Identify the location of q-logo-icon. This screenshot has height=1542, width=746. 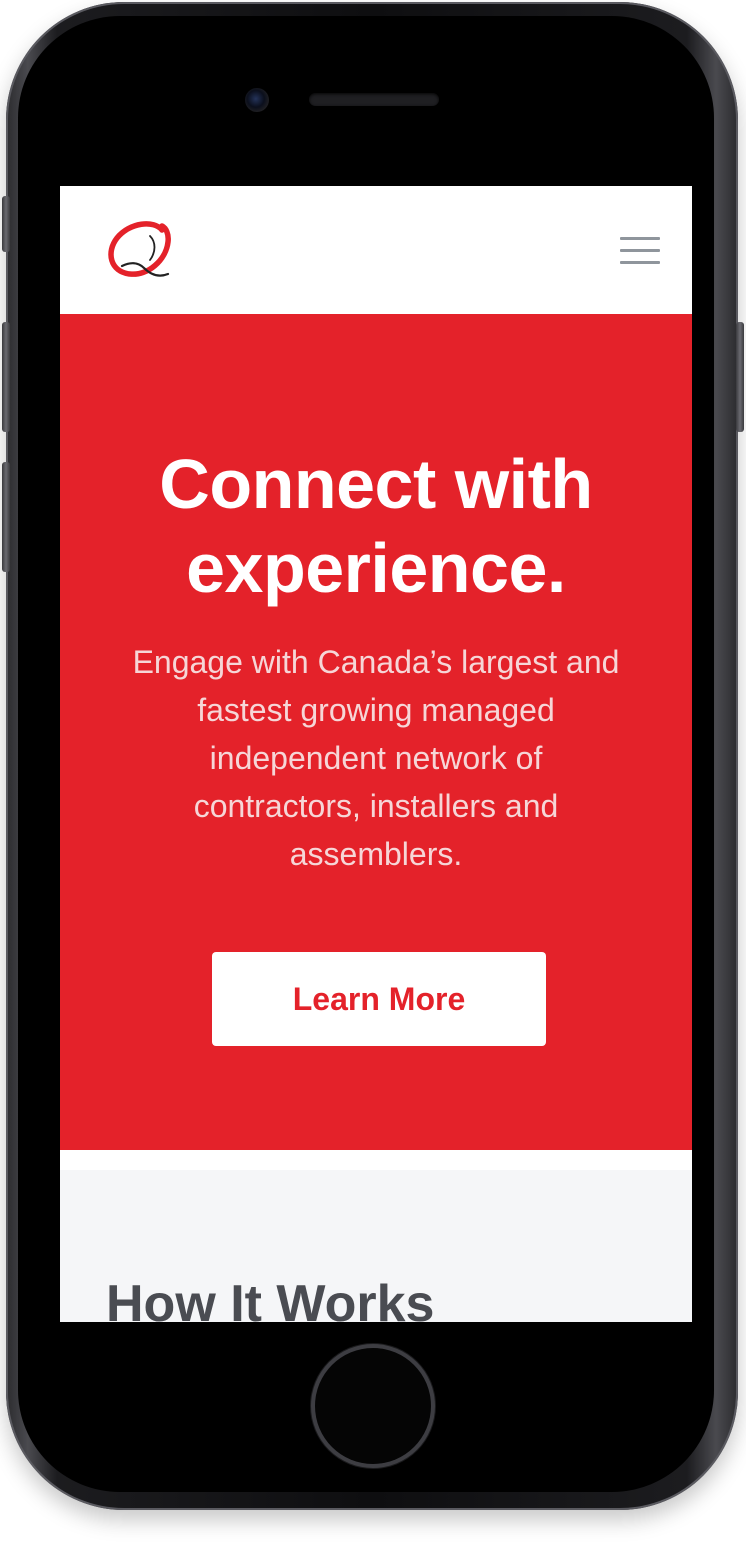
(140, 249).